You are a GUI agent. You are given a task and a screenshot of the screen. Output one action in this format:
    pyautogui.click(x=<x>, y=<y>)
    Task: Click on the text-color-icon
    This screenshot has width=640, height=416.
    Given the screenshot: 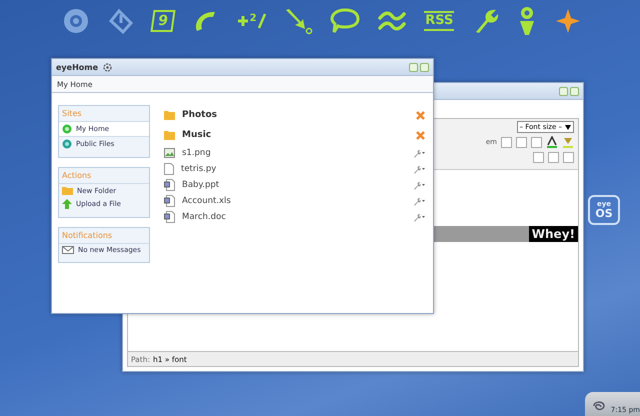 What is the action you would take?
    pyautogui.click(x=552, y=142)
    